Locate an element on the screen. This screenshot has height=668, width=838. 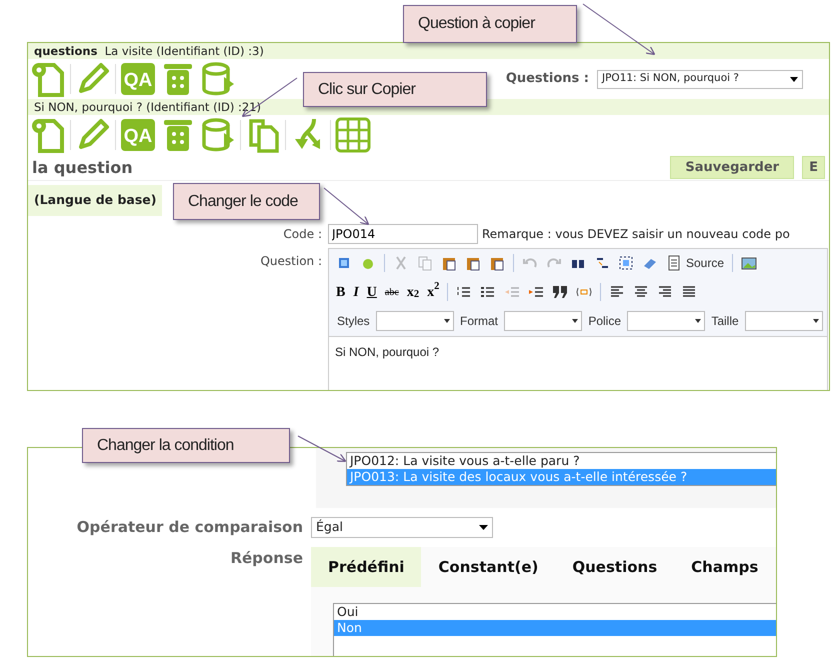
questions-label: Questions : is located at coordinates (547, 79).